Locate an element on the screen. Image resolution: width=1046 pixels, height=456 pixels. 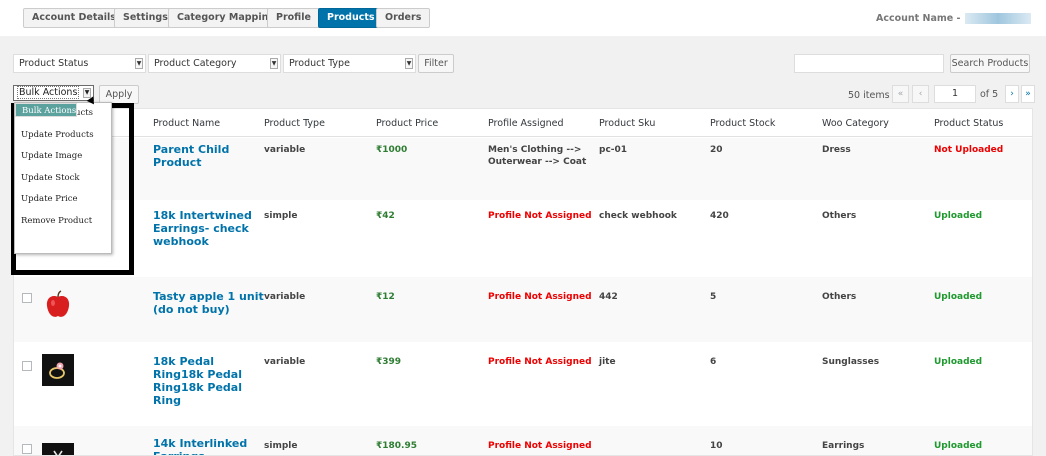
dropdown-option-update-stock: Update Stock is located at coordinates (63, 179).